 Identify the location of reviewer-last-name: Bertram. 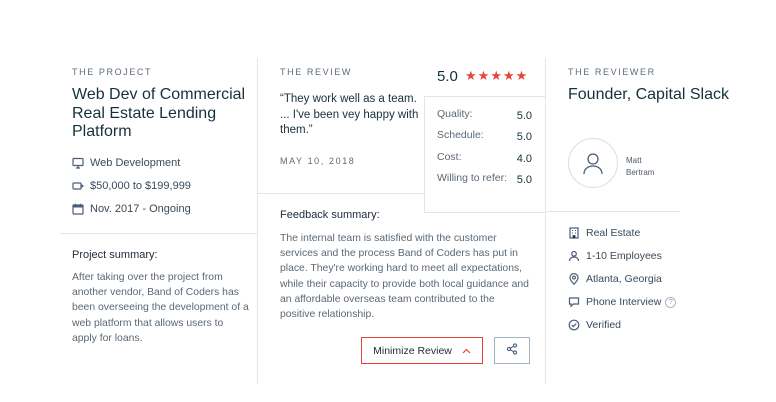
(640, 172).